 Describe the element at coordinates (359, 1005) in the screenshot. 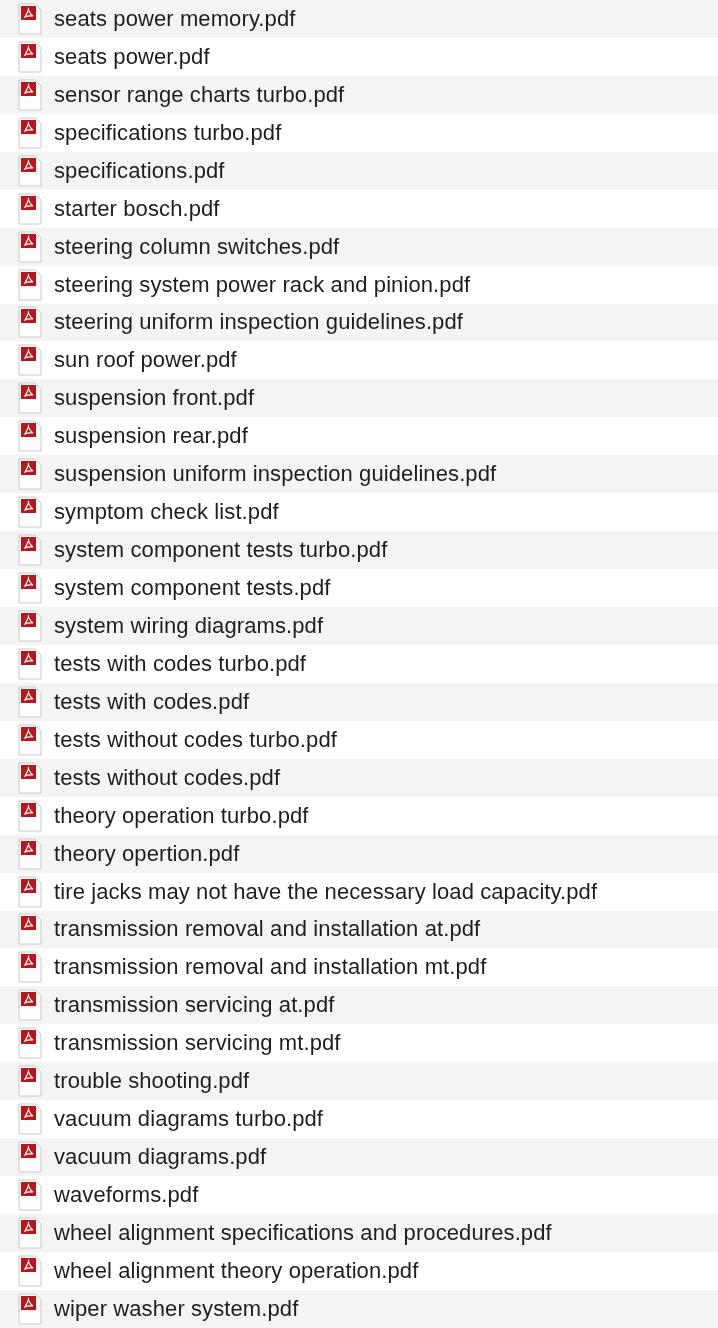

I see `file-row: transmission servicing at.pdf` at that location.